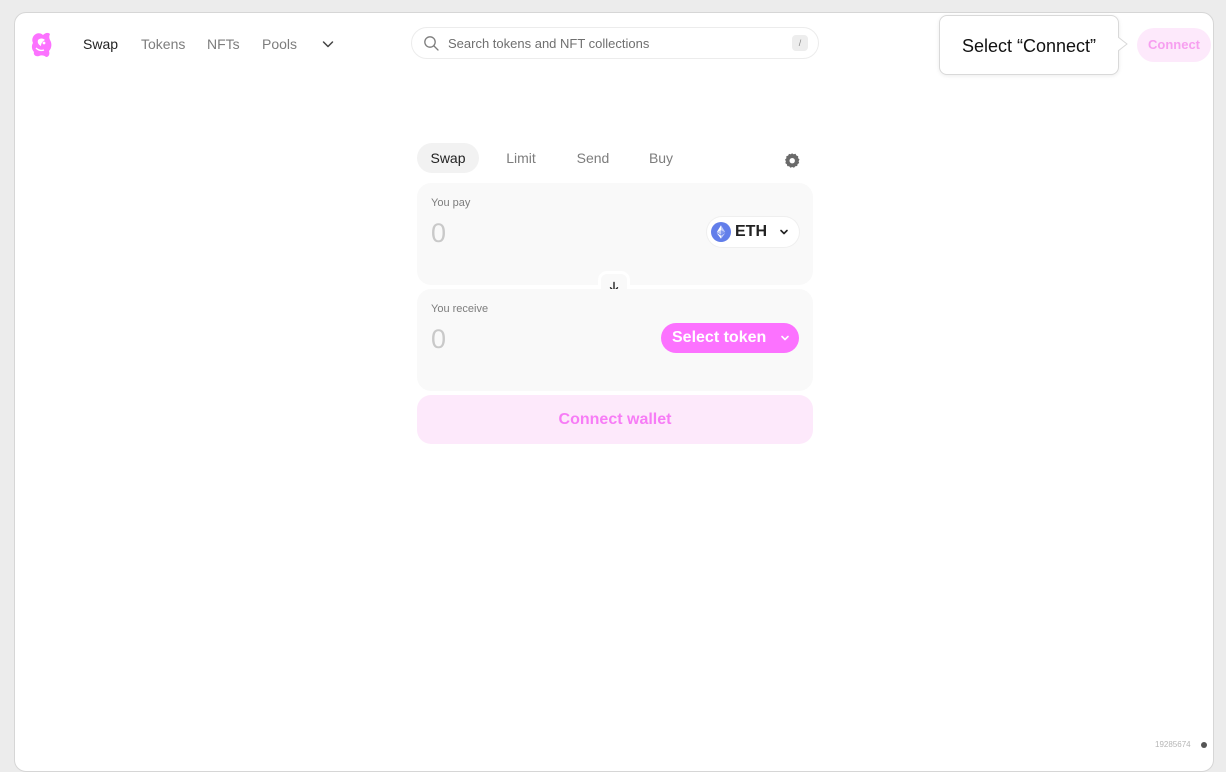  What do you see at coordinates (521, 158) in the screenshot?
I see `tab-limit: Limit` at bounding box center [521, 158].